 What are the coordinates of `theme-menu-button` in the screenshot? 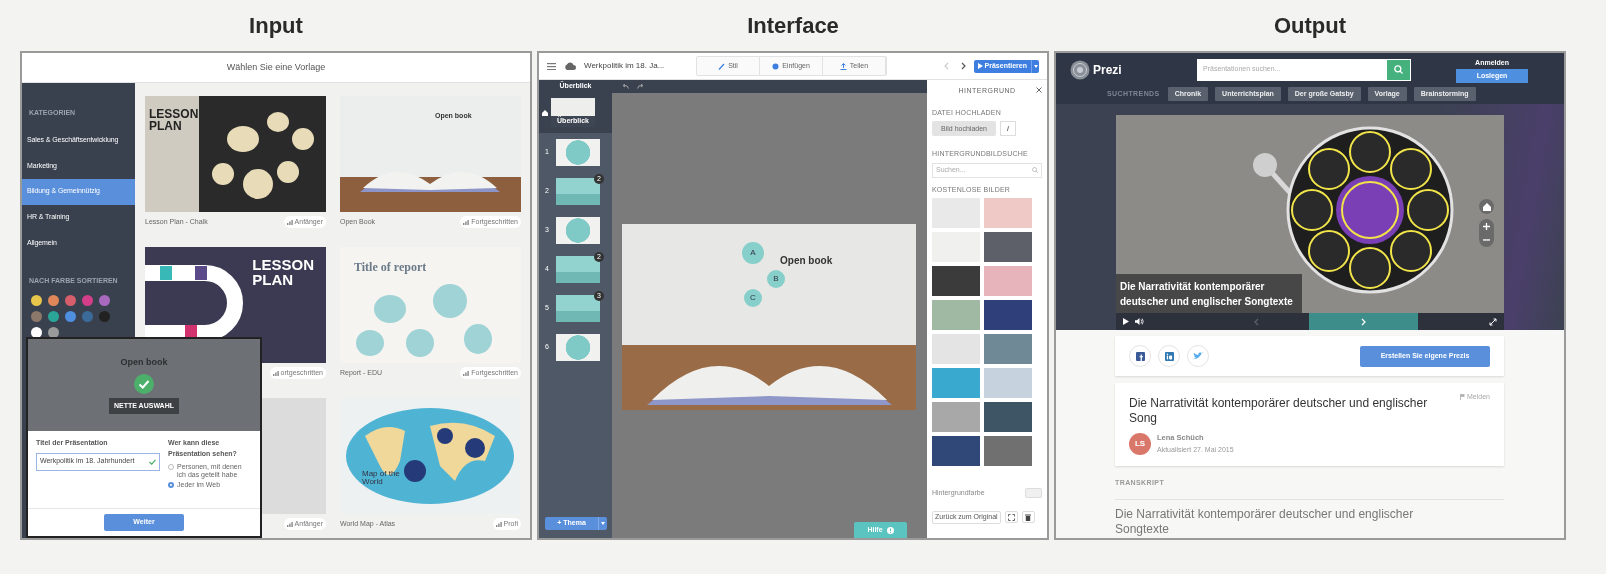 It's located at (602, 523).